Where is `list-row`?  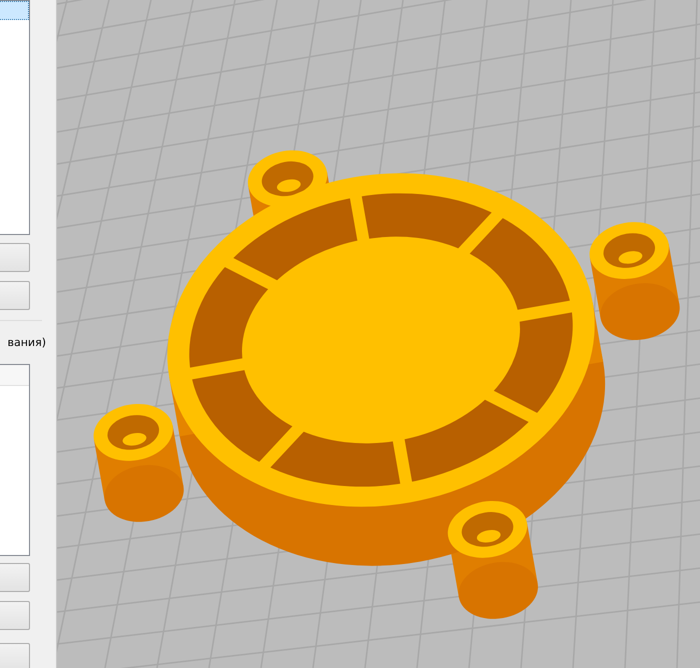 list-row is located at coordinates (14, 10).